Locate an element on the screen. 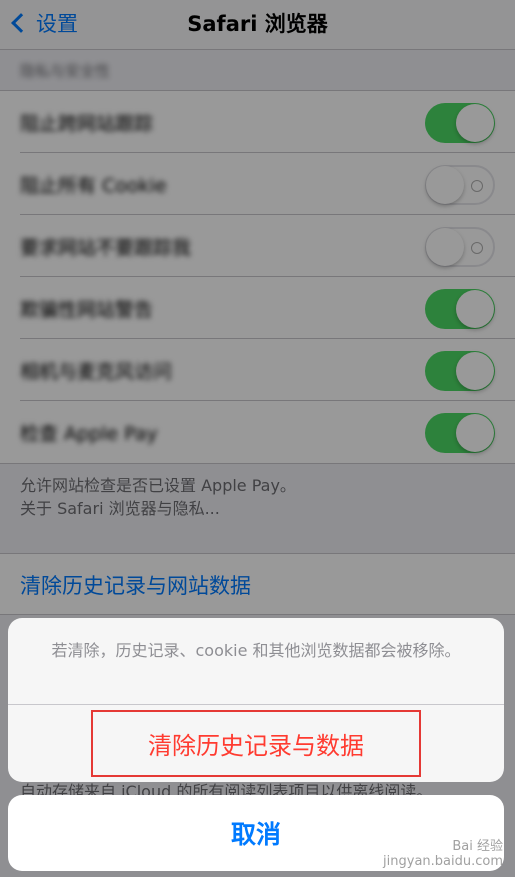  action-sheet-message: 若清除，历史记录、cookie 和其他浏览数据都会被移除。 is located at coordinates (256, 650).